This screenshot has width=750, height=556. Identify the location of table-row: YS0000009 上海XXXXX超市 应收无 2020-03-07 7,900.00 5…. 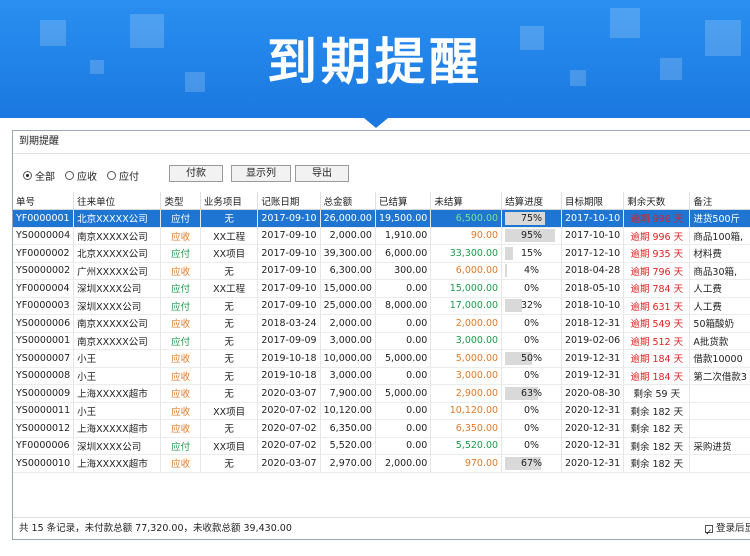
(381, 393).